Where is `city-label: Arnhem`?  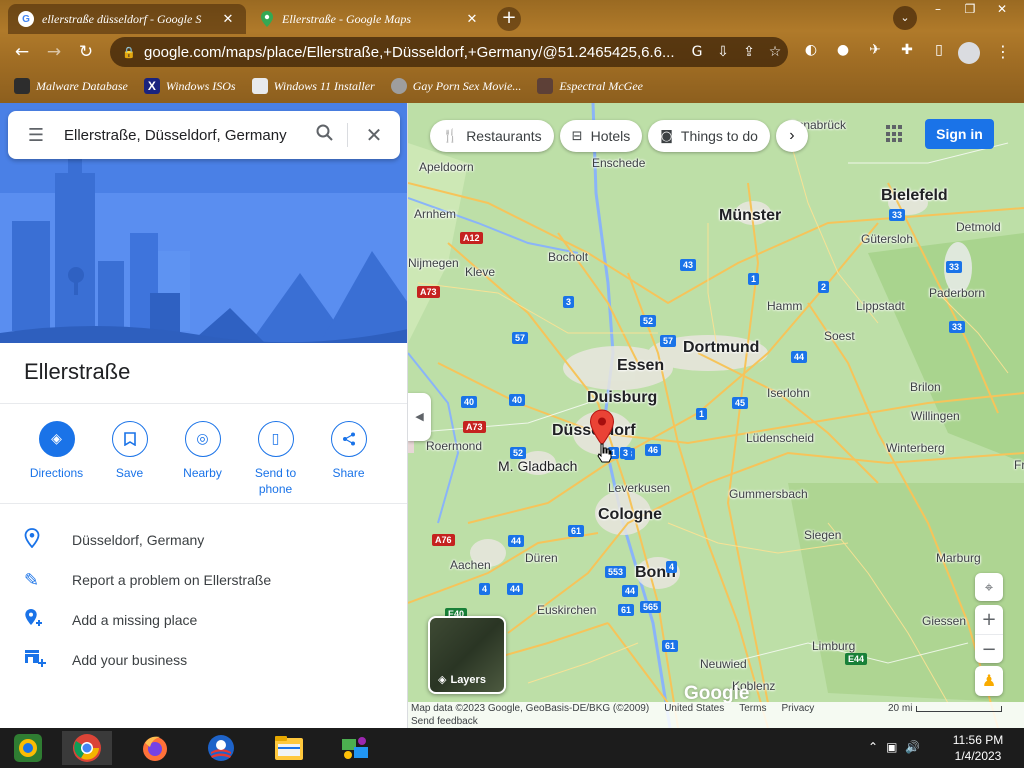 city-label: Arnhem is located at coordinates (435, 214).